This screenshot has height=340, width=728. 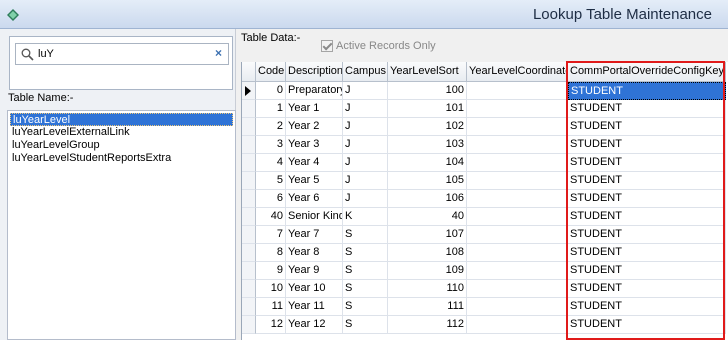 What do you see at coordinates (314, 181) in the screenshot?
I see `table-cell: Year 5` at bounding box center [314, 181].